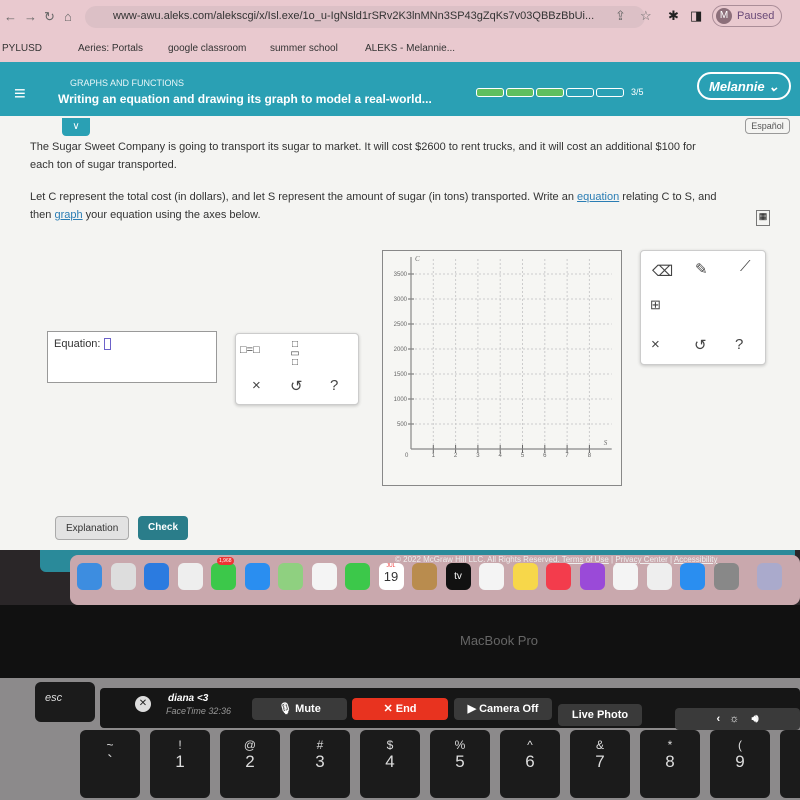  Describe the element at coordinates (637, 92) in the screenshot. I see `progress-label: 3/5` at that location.